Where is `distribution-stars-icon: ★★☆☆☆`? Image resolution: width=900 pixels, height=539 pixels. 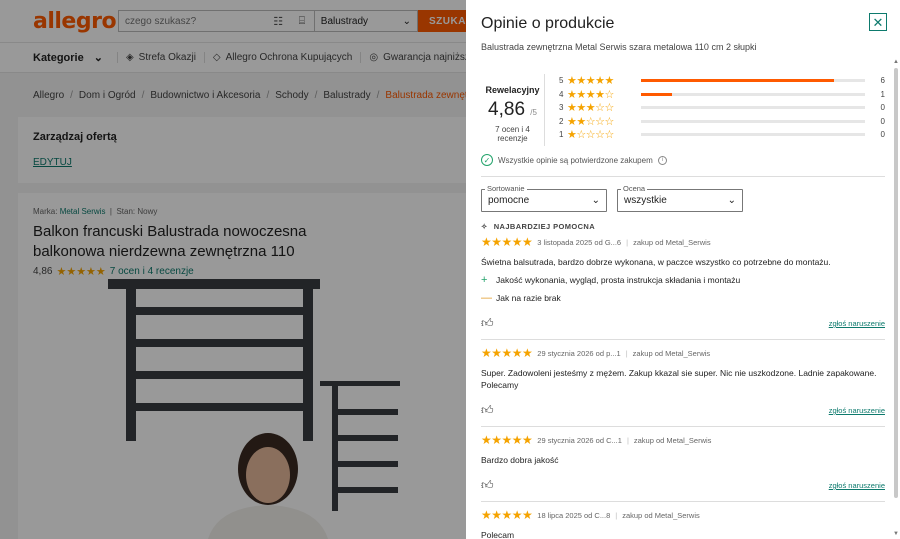
distribution-stars-icon: ★★☆☆☆ is located at coordinates (590, 121).